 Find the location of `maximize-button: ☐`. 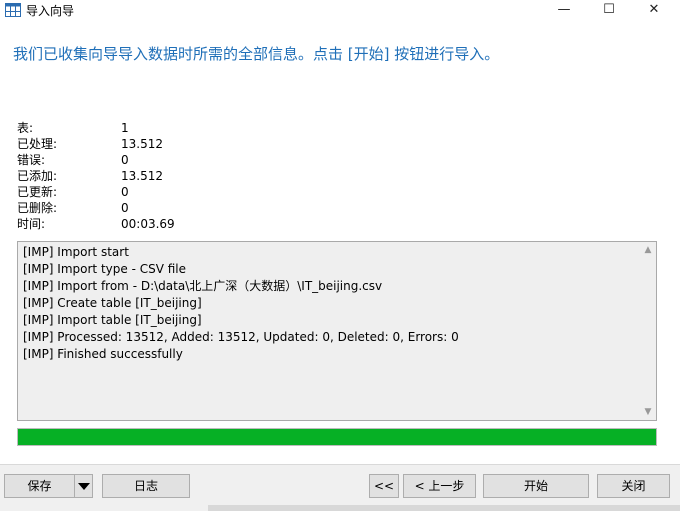

maximize-button: ☐ is located at coordinates (609, 11).